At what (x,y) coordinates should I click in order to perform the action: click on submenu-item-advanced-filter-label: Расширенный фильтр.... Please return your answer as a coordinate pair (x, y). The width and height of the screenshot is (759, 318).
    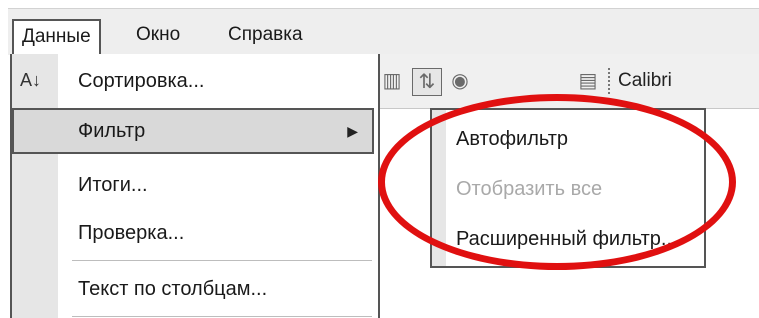
    Looking at the image, I should click on (567, 239).